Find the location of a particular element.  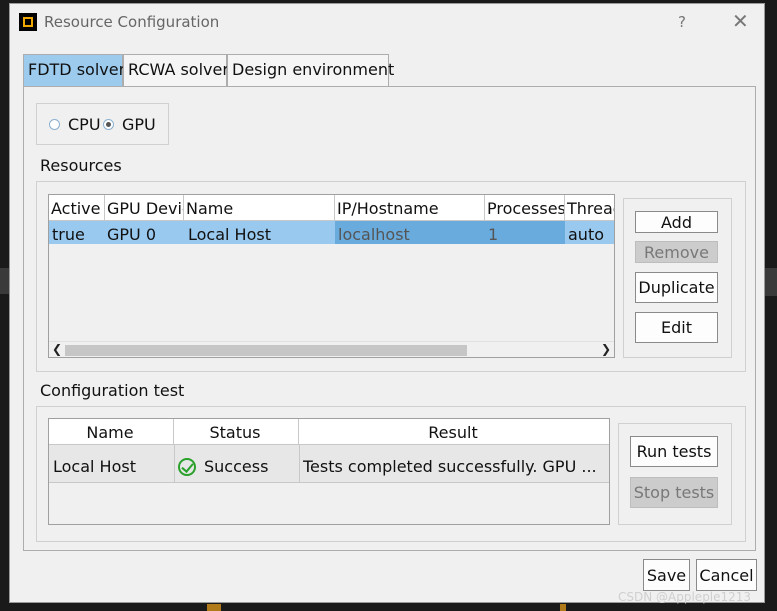

scroll-left-icon: ❮ is located at coordinates (57, 349).